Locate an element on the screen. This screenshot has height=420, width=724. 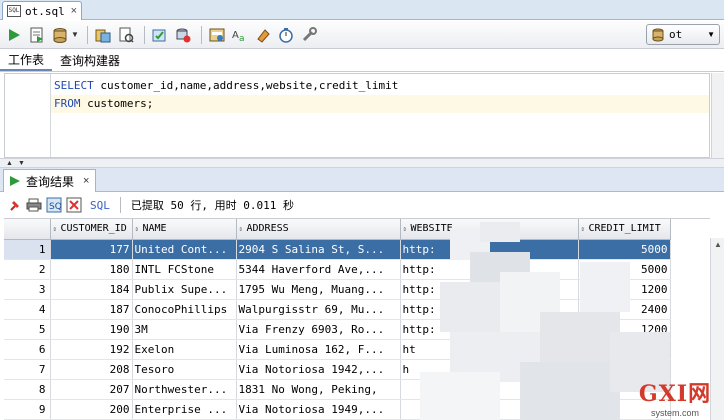
sql-file-icon: SQL is located at coordinates (14, 11).